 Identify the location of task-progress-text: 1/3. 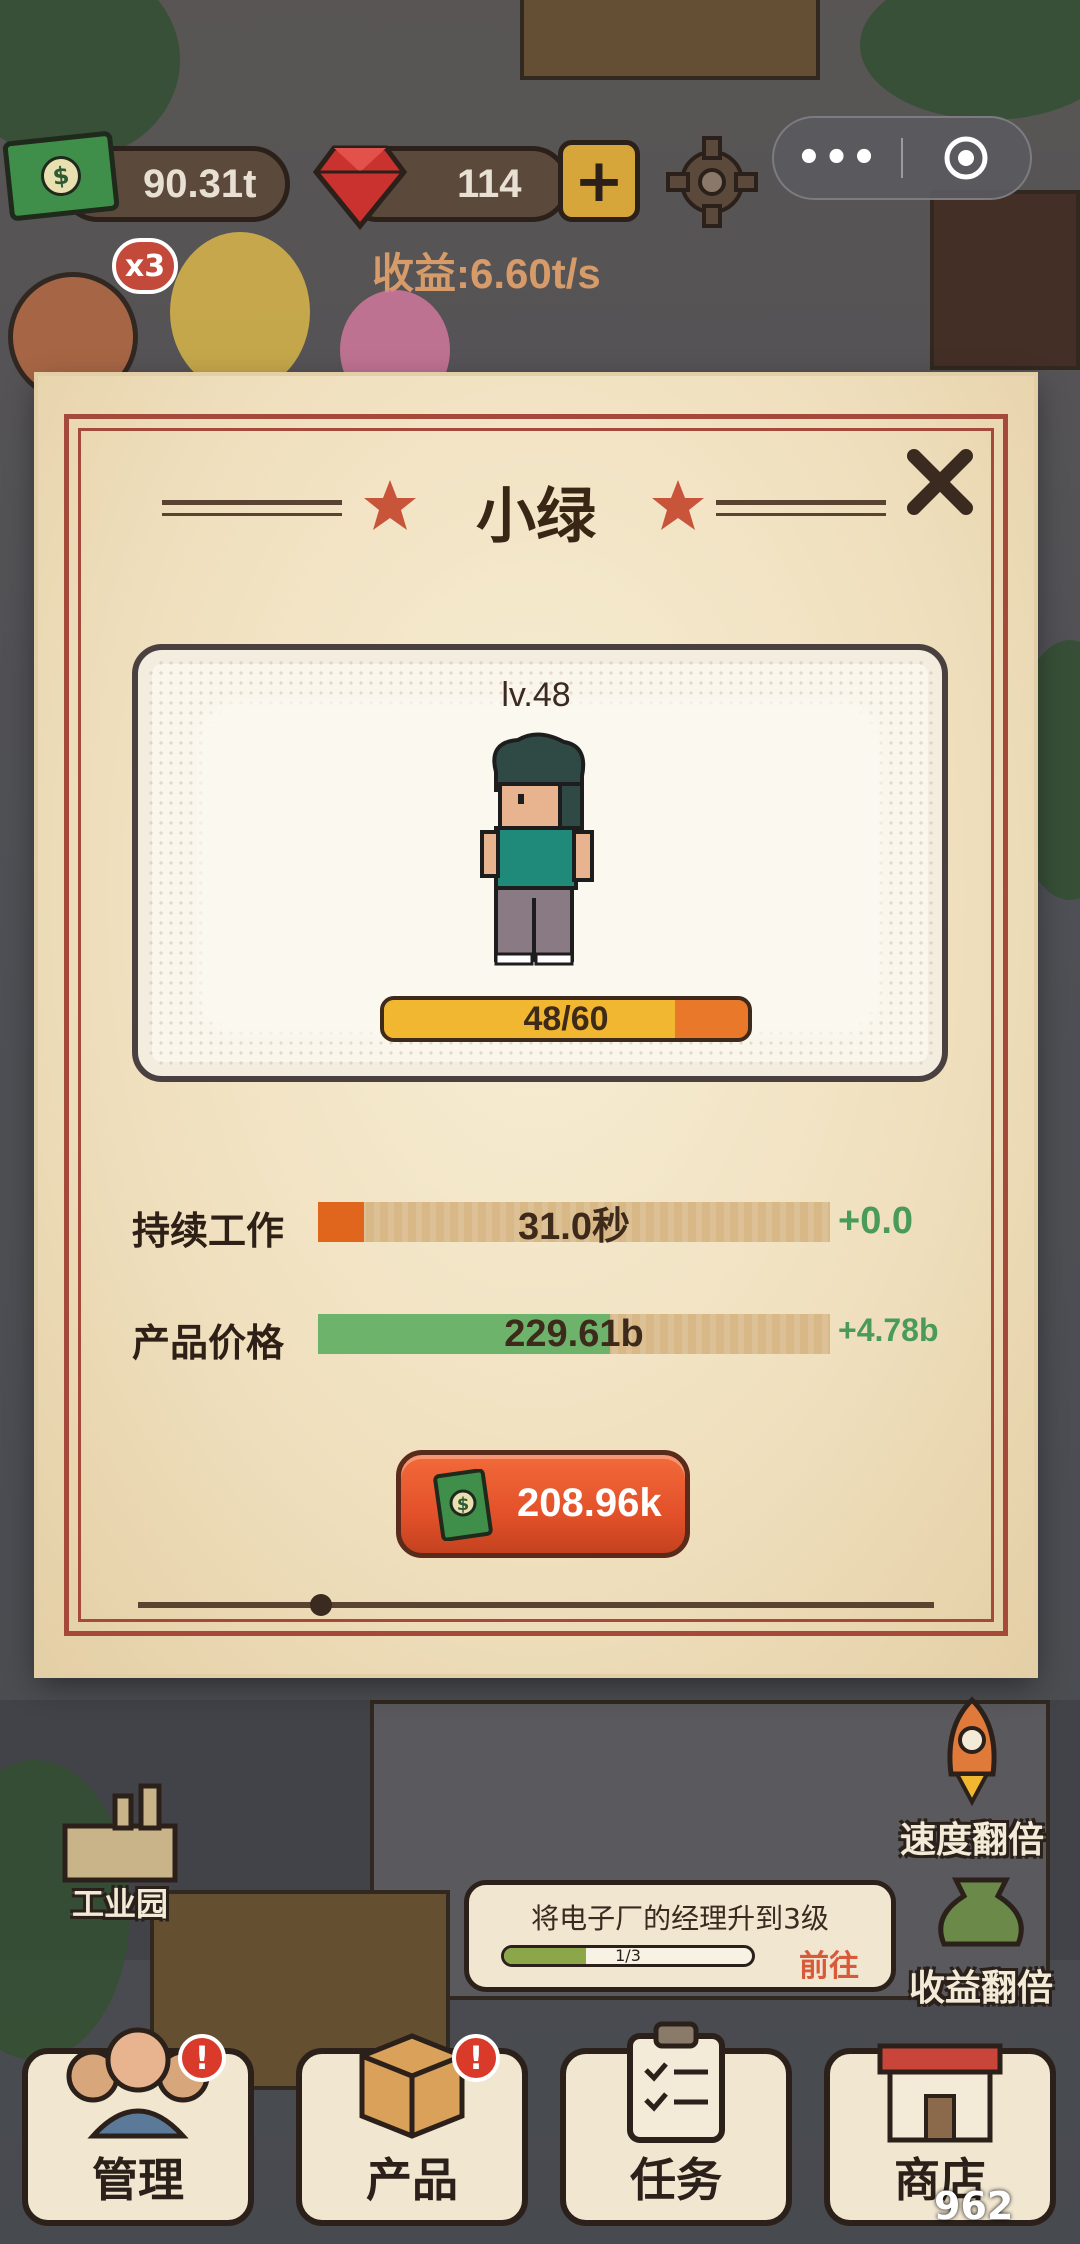
(628, 1955).